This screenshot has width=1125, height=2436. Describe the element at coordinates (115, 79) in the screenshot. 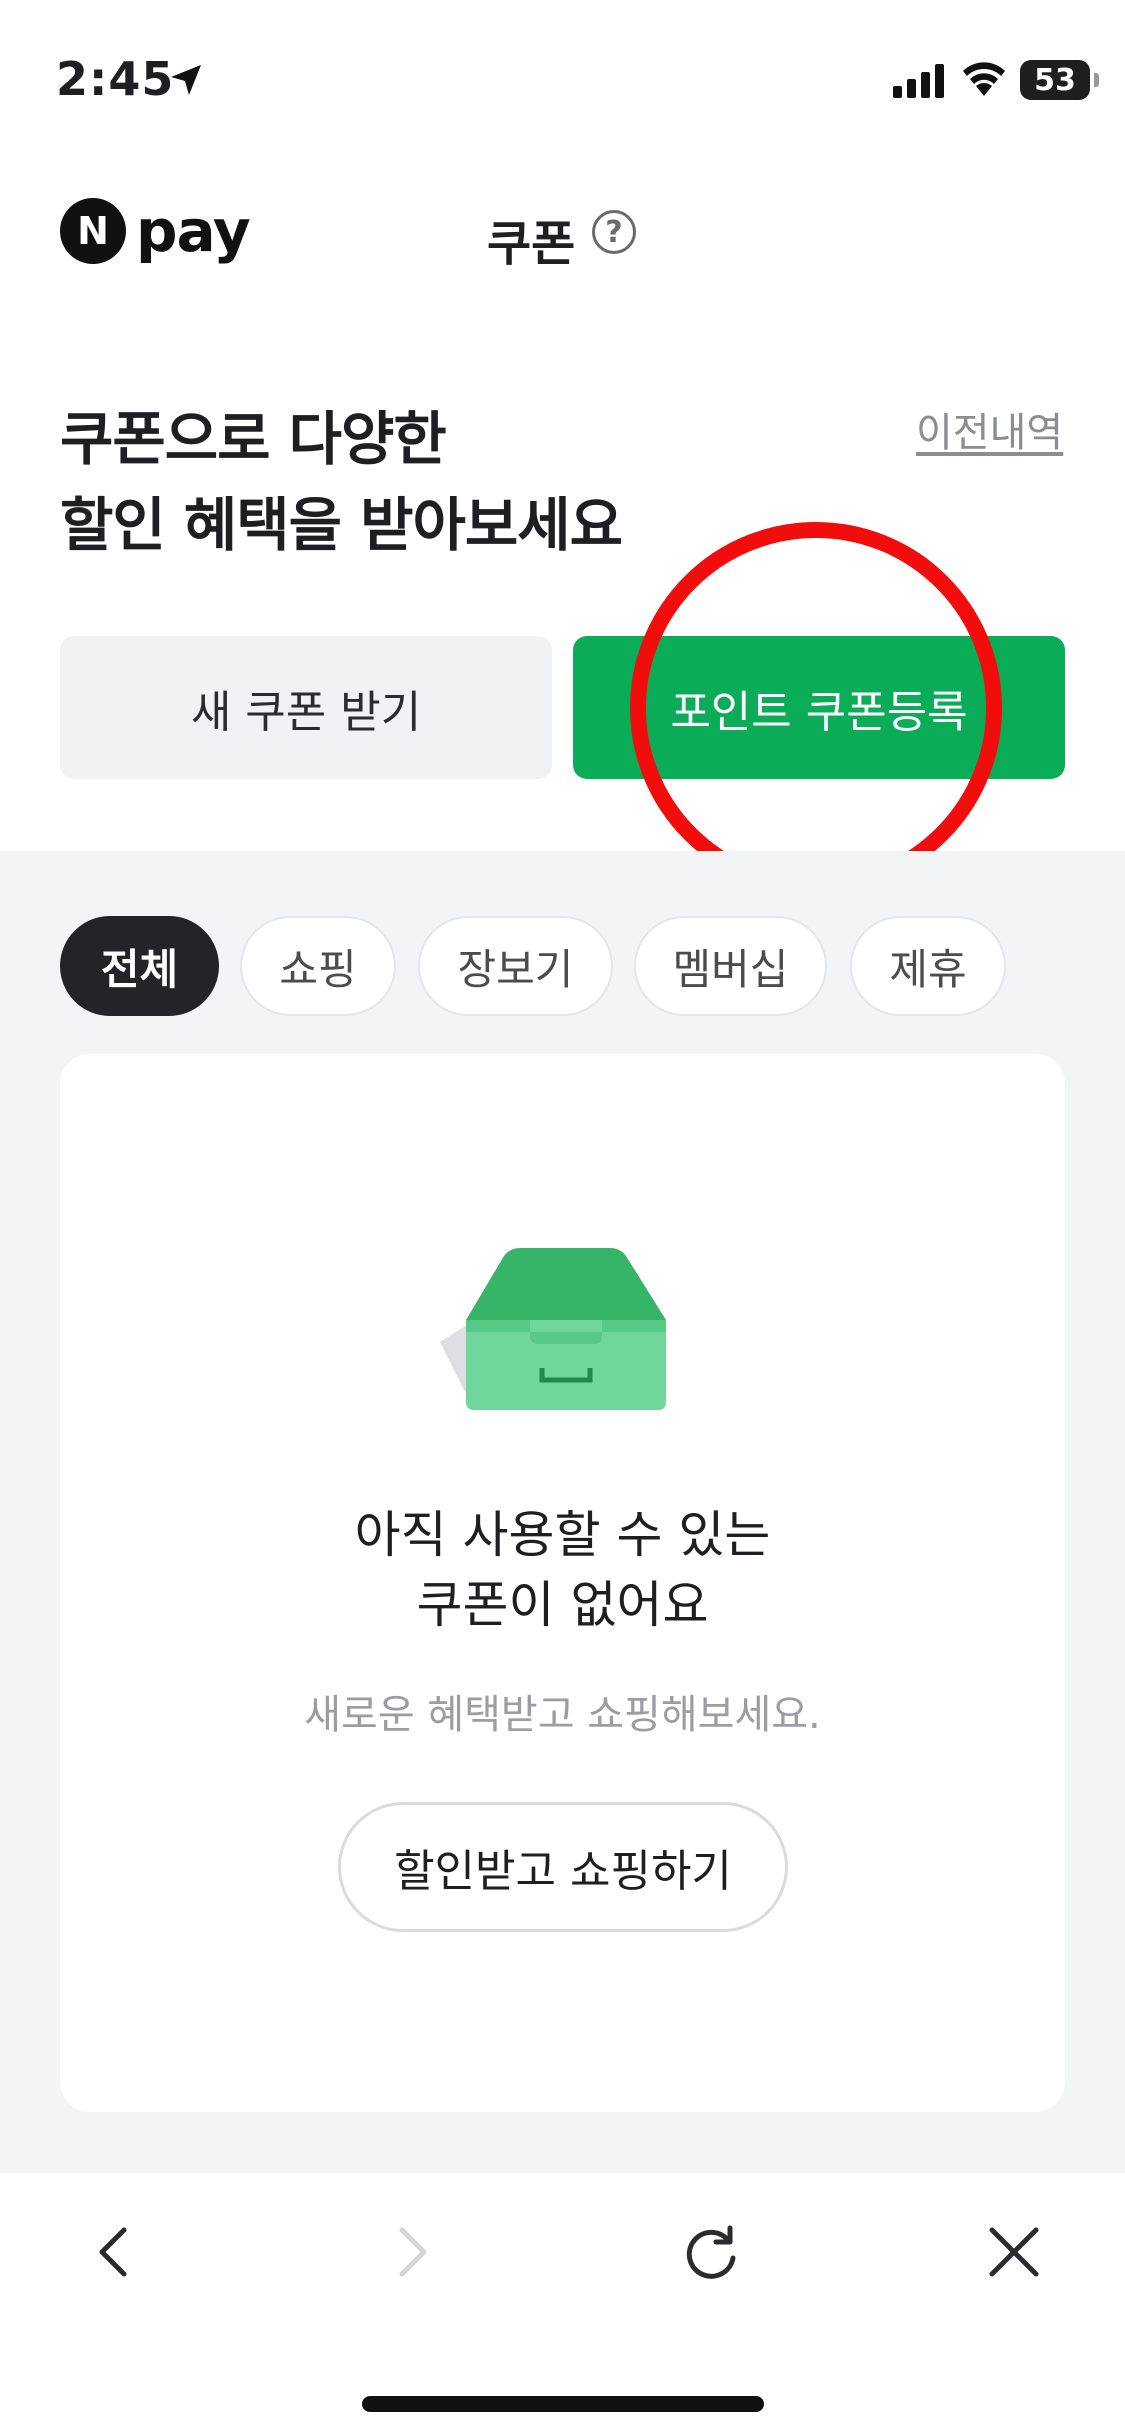

I see `status-time: 2:45` at that location.